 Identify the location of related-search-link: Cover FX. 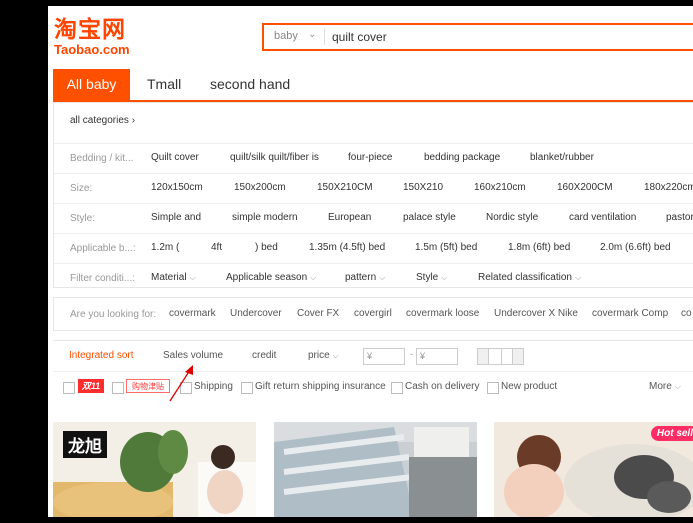
(318, 313).